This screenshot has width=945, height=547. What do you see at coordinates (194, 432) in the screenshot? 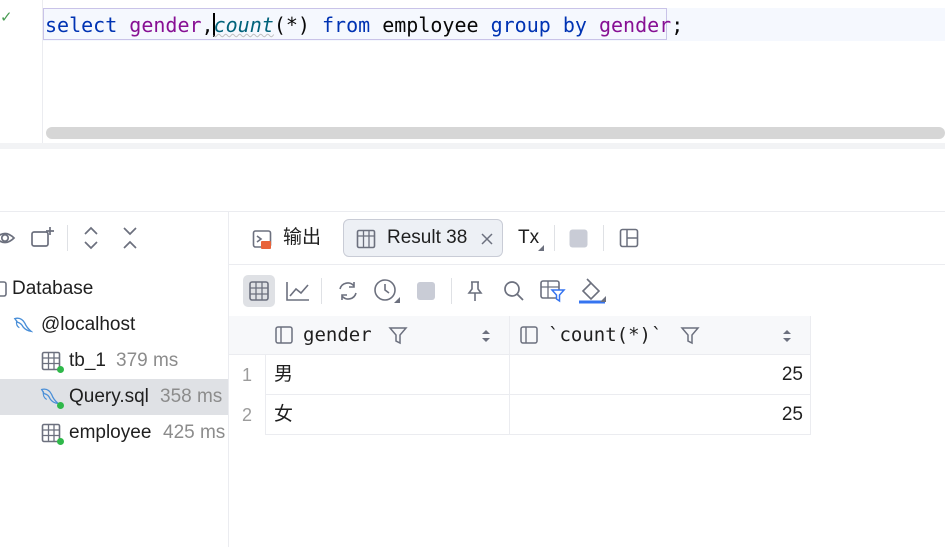
I see `tree-item-time: 425 ms` at bounding box center [194, 432].